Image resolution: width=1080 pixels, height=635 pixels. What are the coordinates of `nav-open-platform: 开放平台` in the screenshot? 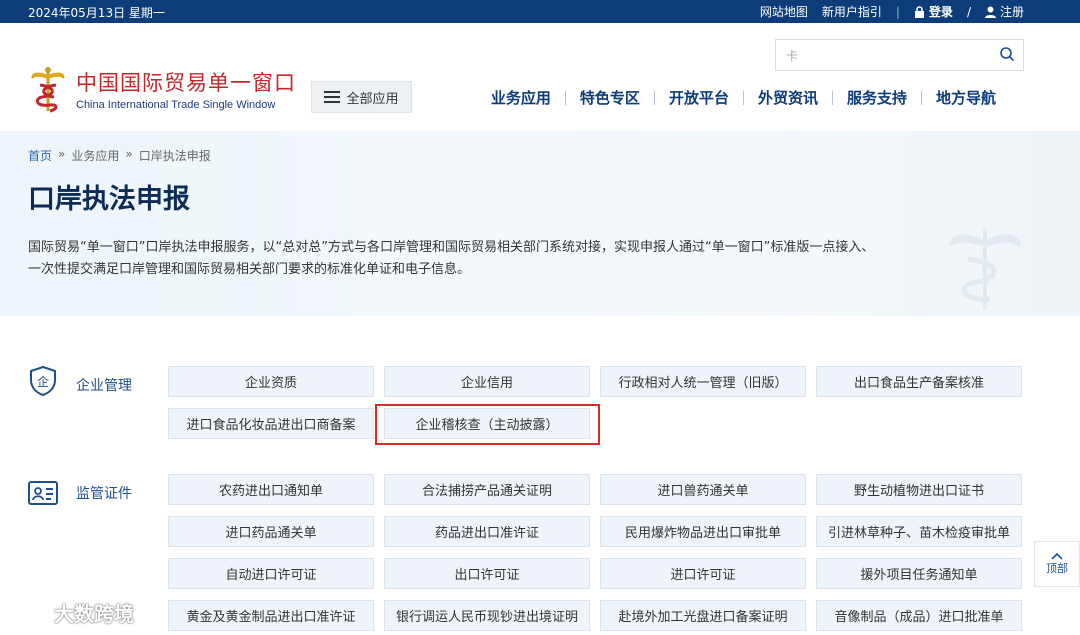 It's located at (699, 97).